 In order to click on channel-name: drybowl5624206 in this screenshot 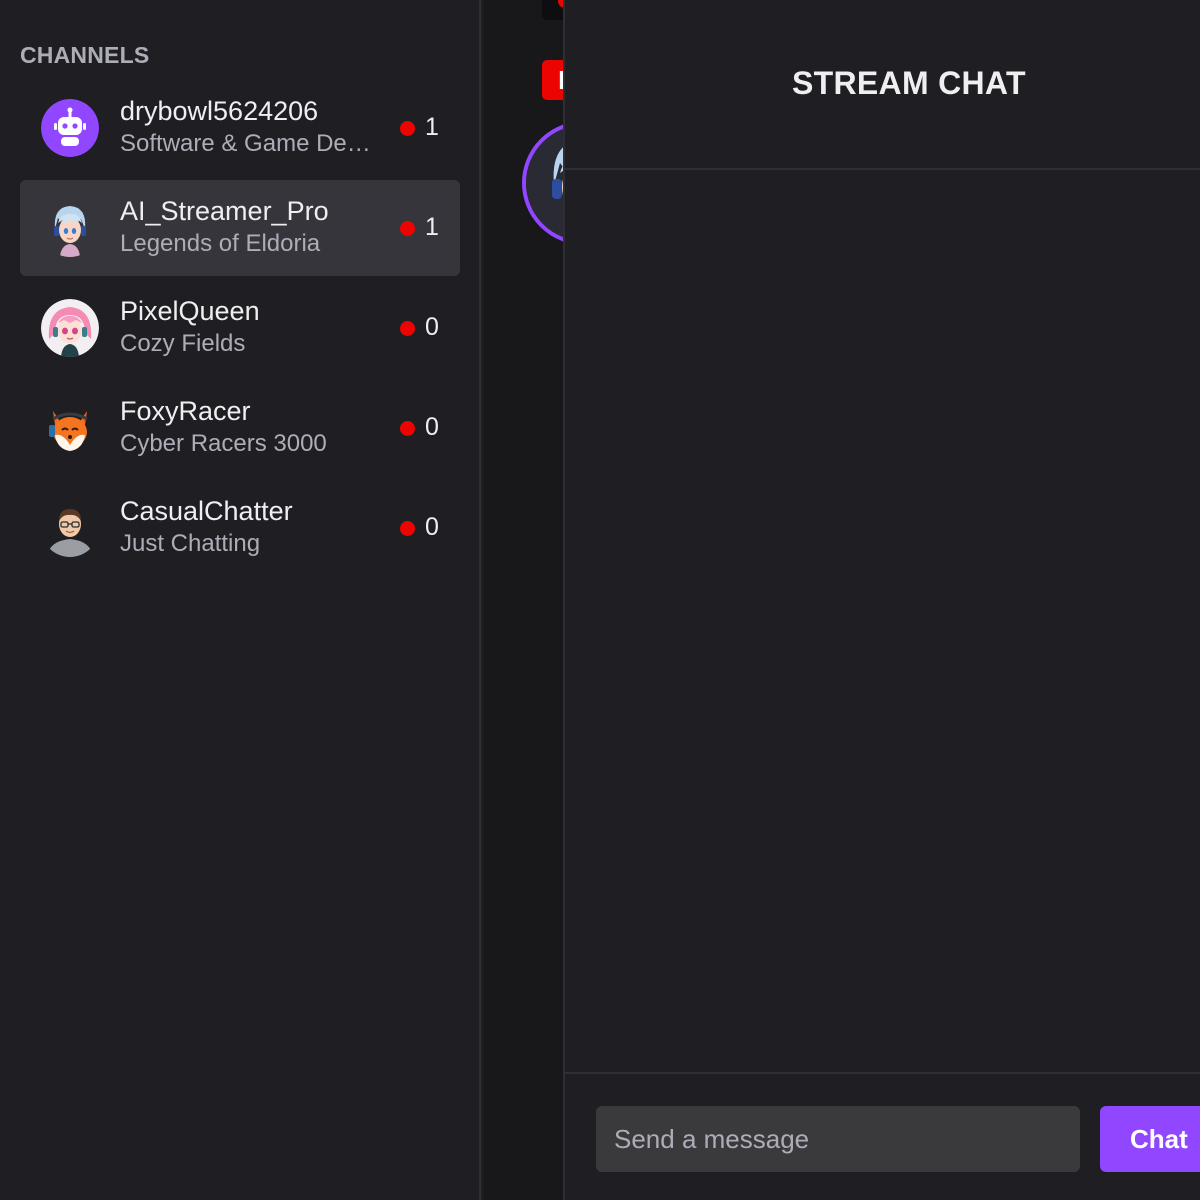, I will do `click(219, 111)`.